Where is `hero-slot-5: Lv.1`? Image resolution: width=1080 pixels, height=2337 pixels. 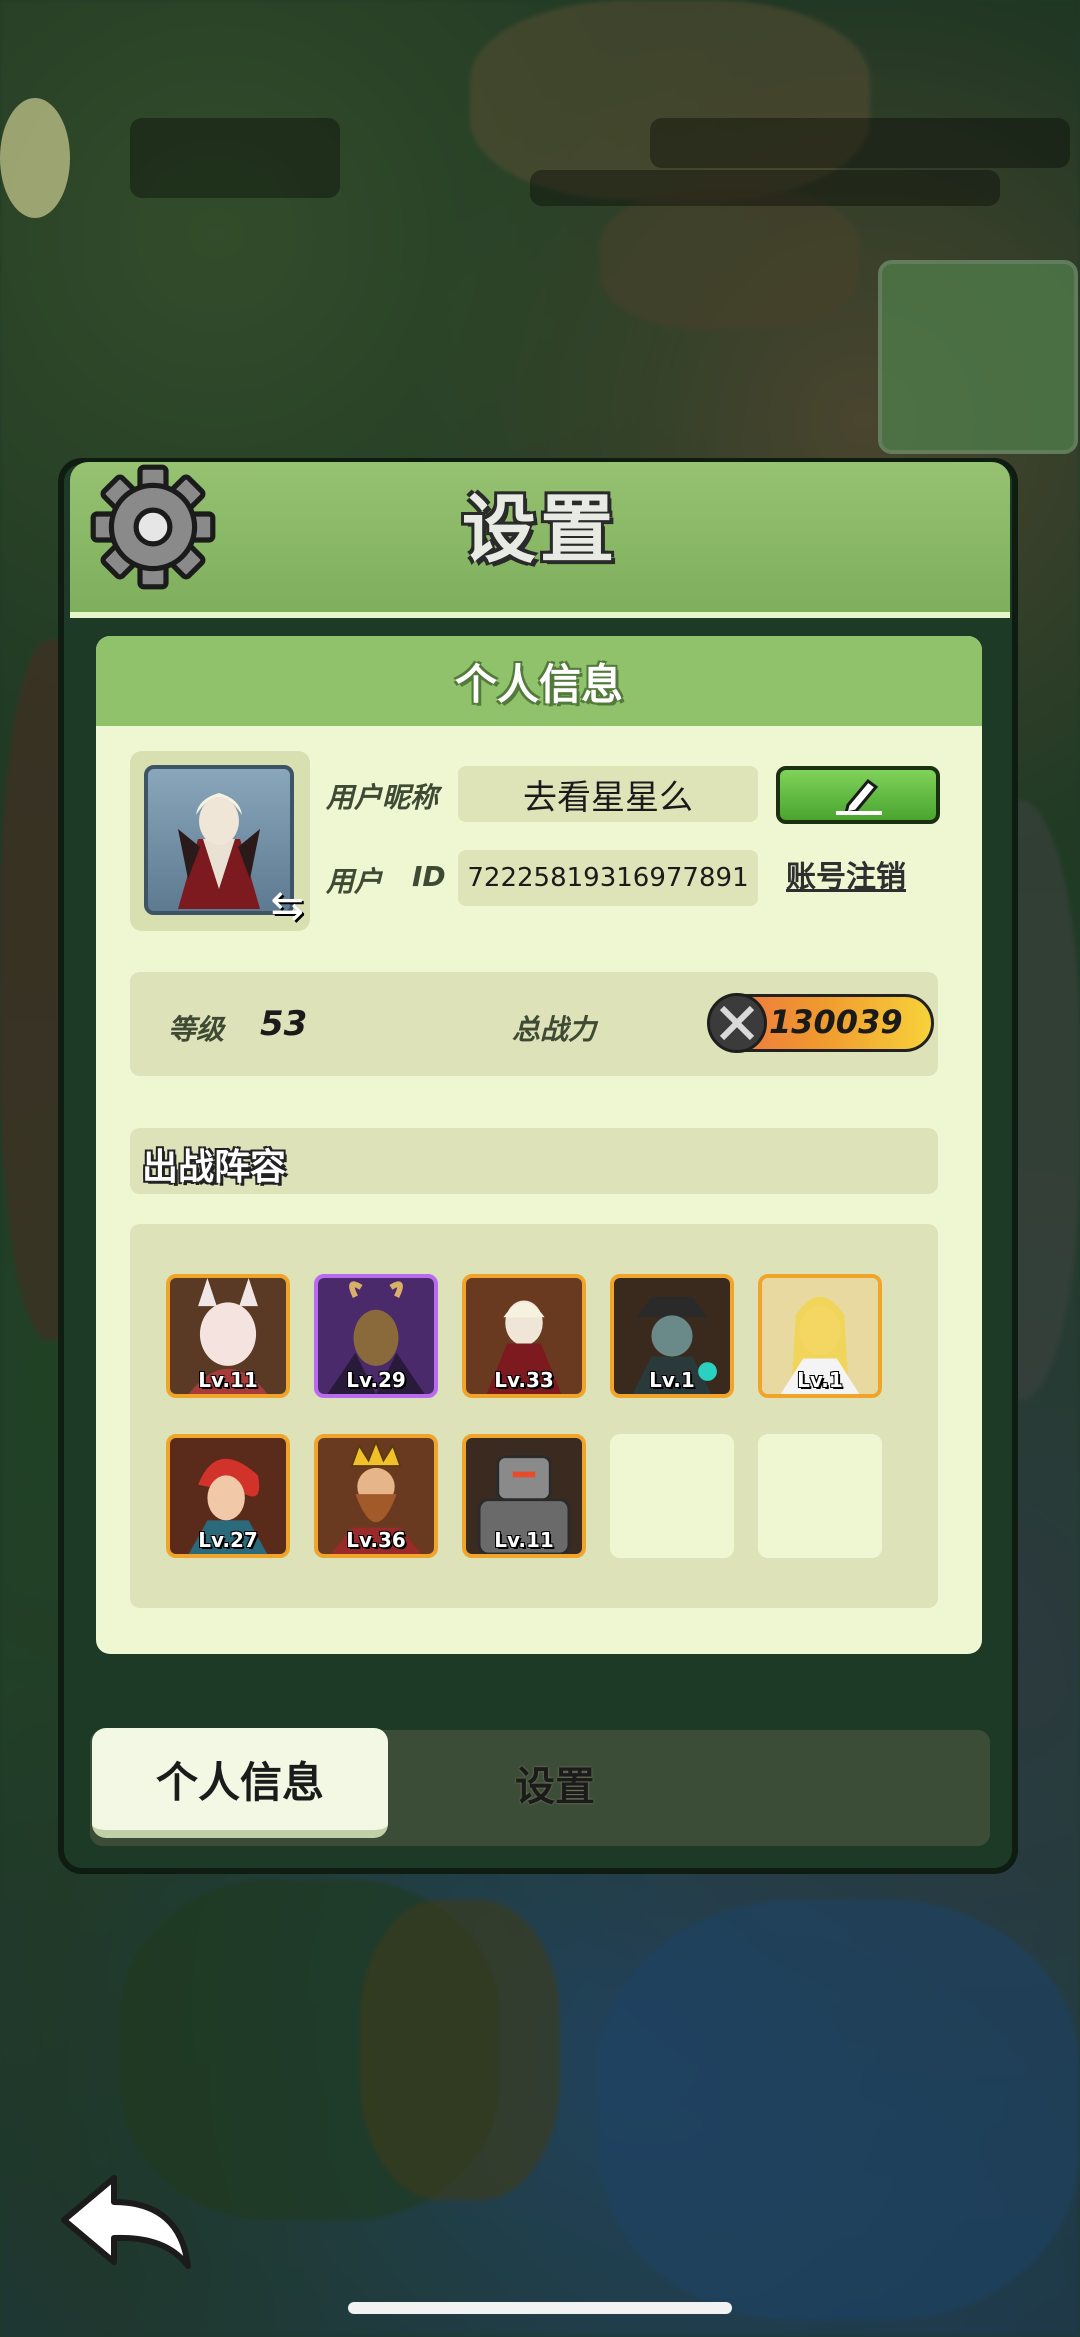
hero-slot-5: Lv.1 is located at coordinates (820, 1336).